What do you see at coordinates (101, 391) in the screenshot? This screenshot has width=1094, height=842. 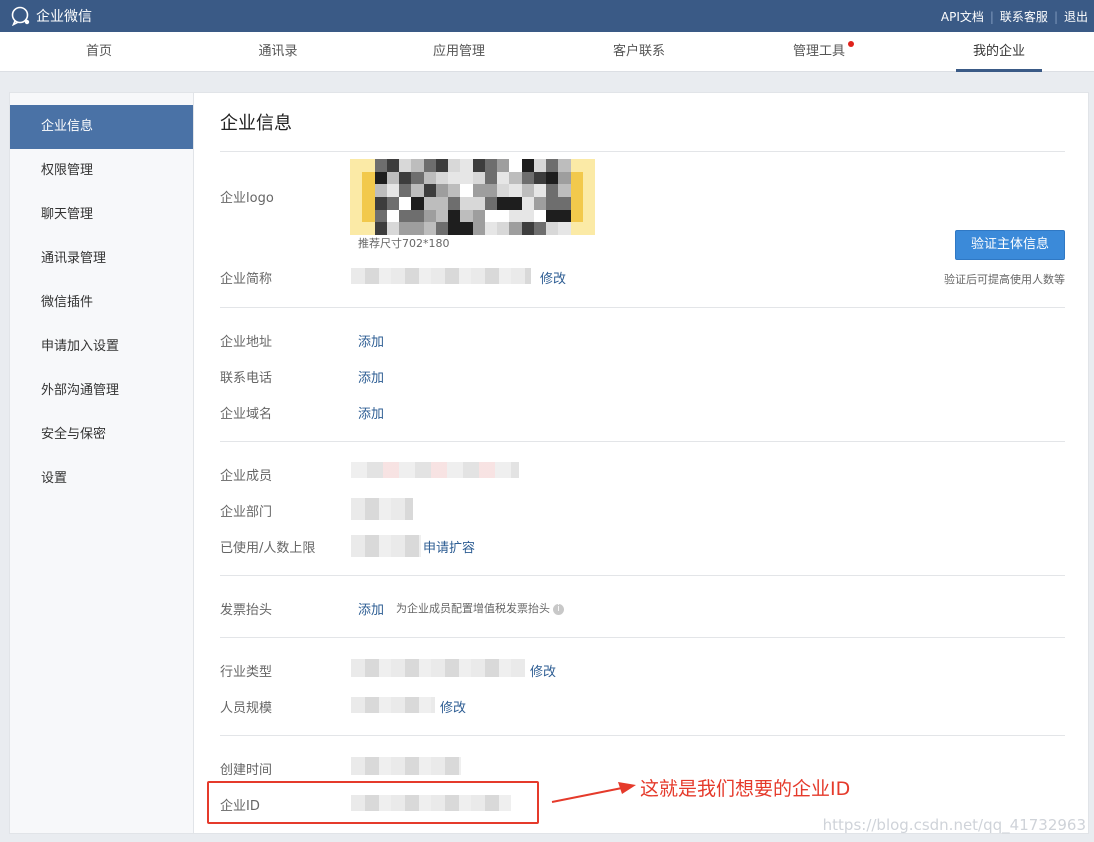 I see `sidebar-item-external-communication: 外部沟通管理` at bounding box center [101, 391].